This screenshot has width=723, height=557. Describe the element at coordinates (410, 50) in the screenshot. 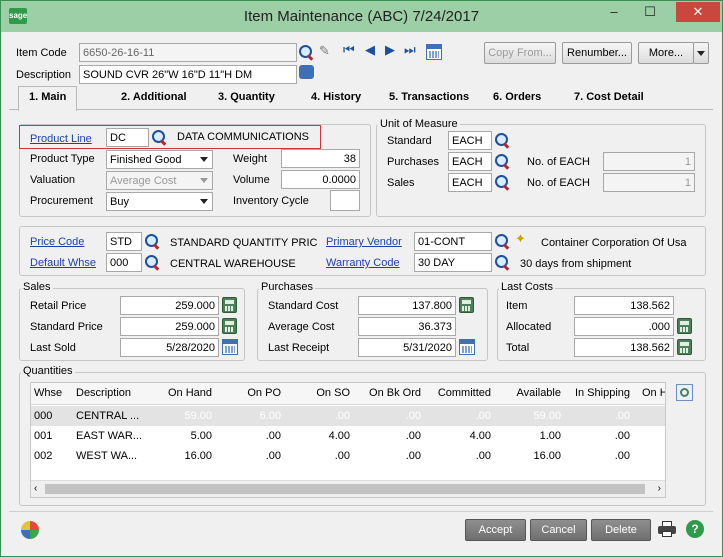

I see `last-record-icon: ⏭` at that location.